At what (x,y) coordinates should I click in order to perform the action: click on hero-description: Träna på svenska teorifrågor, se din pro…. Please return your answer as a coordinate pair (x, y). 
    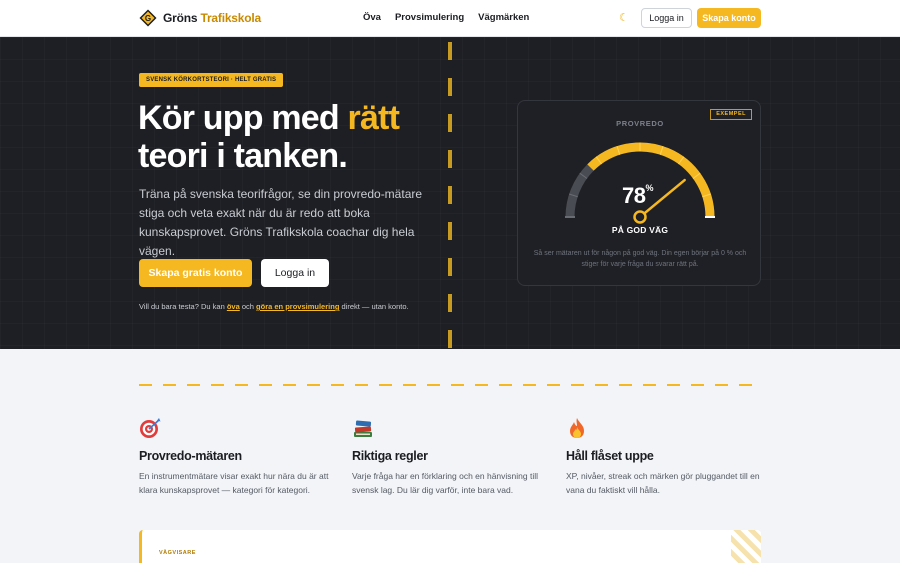
    Looking at the image, I should click on (281, 222).